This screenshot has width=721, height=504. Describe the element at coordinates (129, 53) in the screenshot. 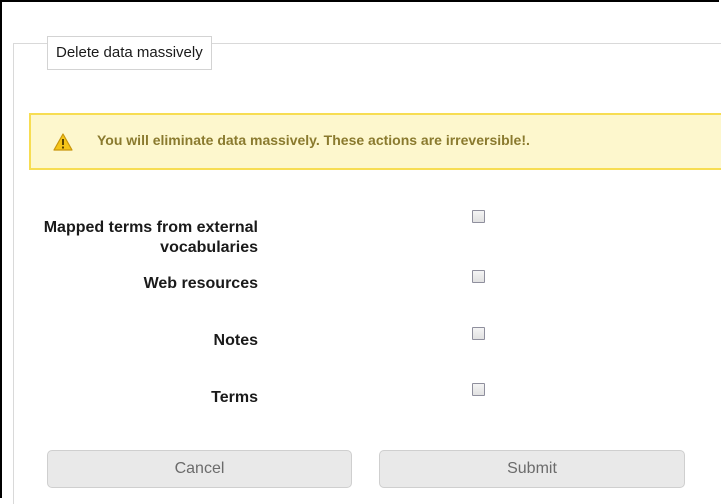

I see `fieldset-legend: Delete data massively` at that location.